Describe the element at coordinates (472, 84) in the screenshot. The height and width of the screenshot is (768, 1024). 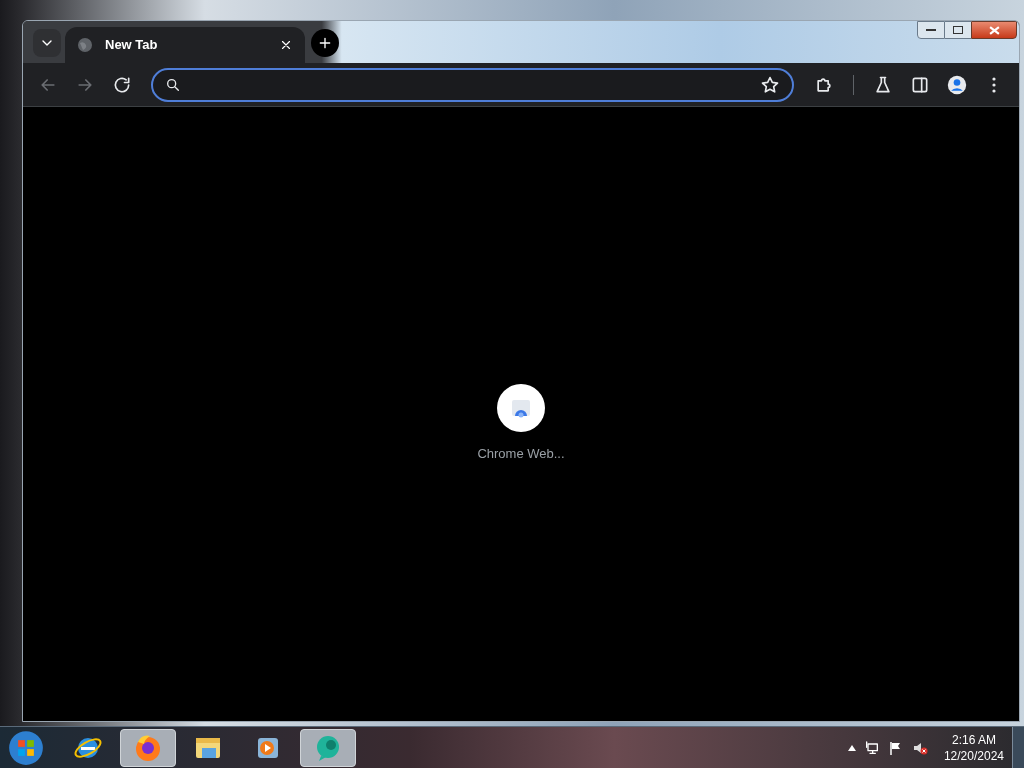
I see `address-field` at that location.